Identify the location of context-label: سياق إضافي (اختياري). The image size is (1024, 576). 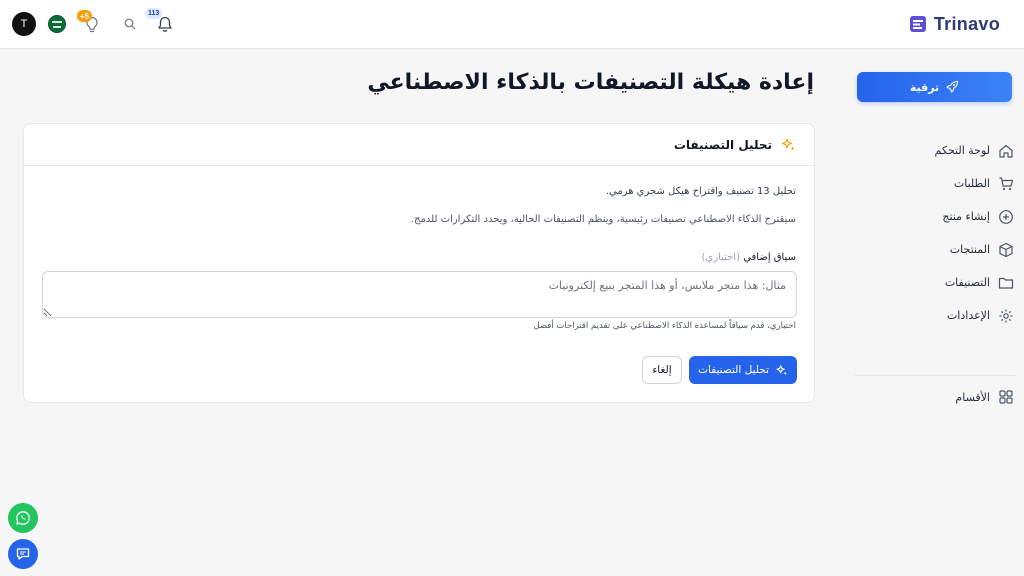
(748, 257).